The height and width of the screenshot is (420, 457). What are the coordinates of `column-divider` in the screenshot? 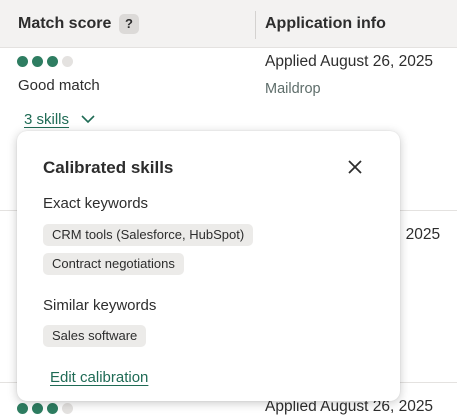 It's located at (255, 25).